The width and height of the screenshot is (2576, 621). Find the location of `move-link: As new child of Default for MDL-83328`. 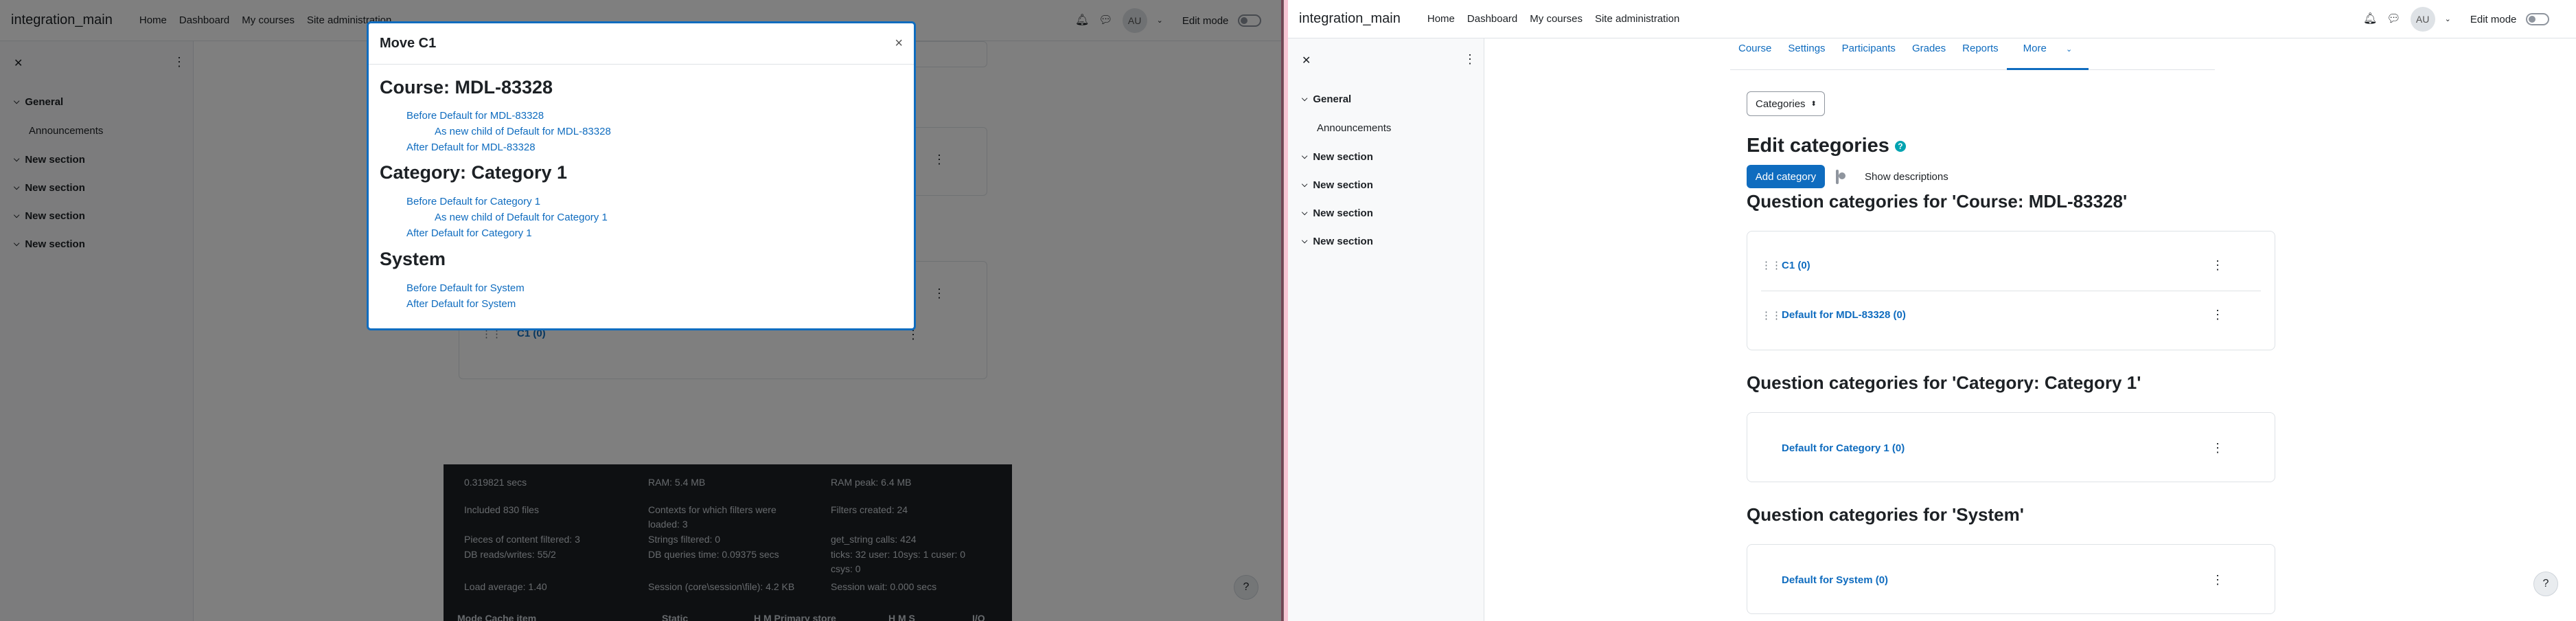

move-link: As new child of Default for MDL-83328 is located at coordinates (523, 131).